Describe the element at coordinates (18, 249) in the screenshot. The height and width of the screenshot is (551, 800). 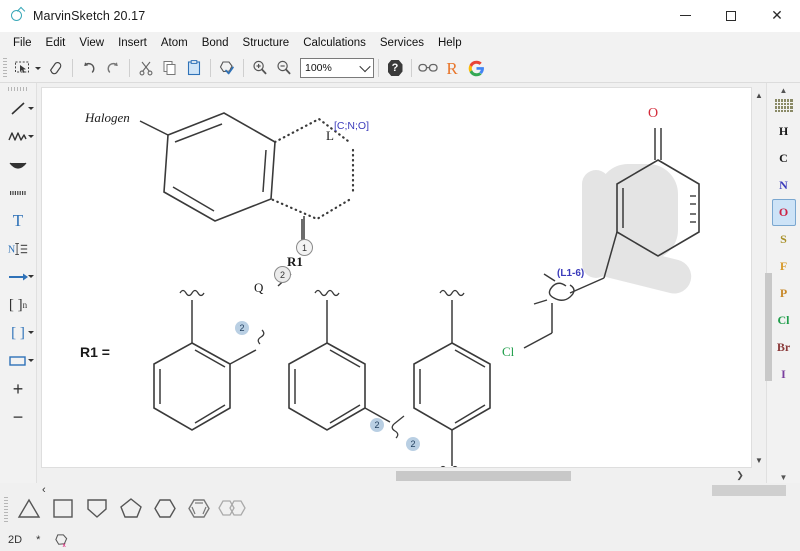
I see `atom-label-tool: N` at that location.